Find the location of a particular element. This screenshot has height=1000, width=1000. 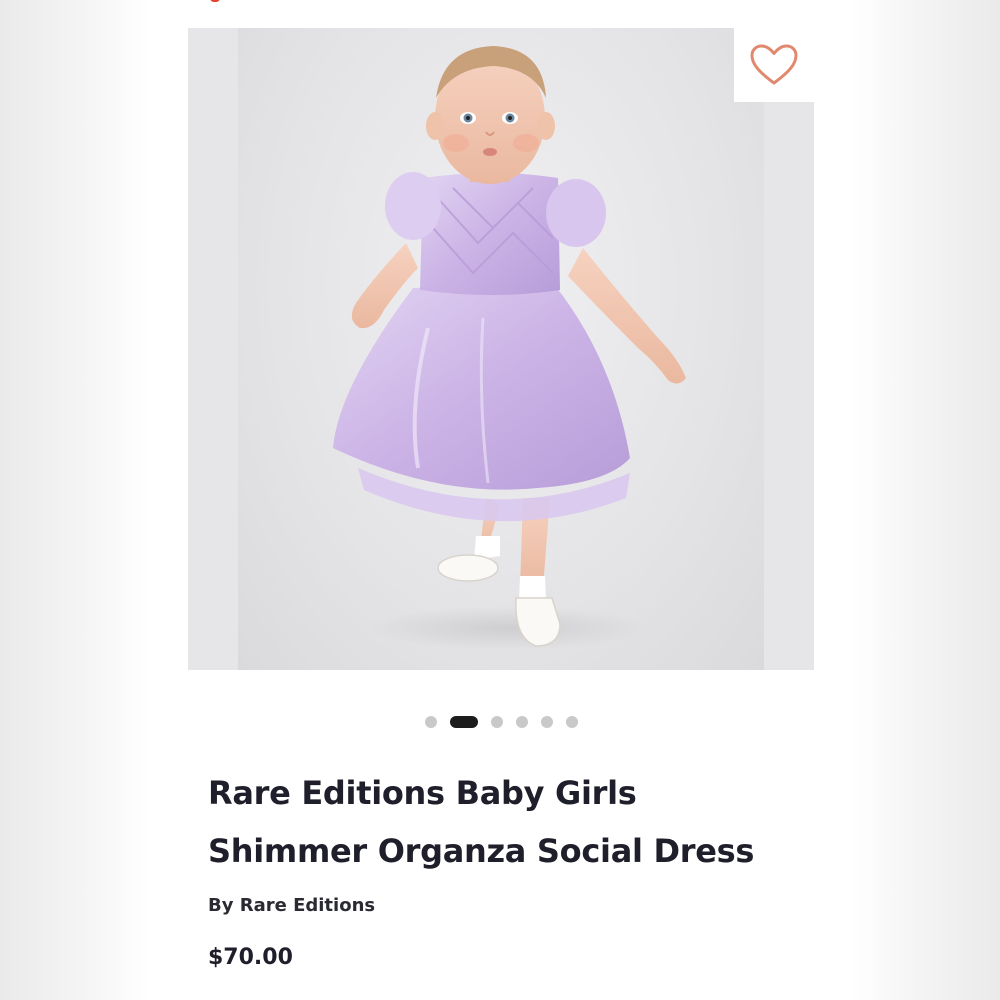

carousel-pagination is located at coordinates (501, 722).